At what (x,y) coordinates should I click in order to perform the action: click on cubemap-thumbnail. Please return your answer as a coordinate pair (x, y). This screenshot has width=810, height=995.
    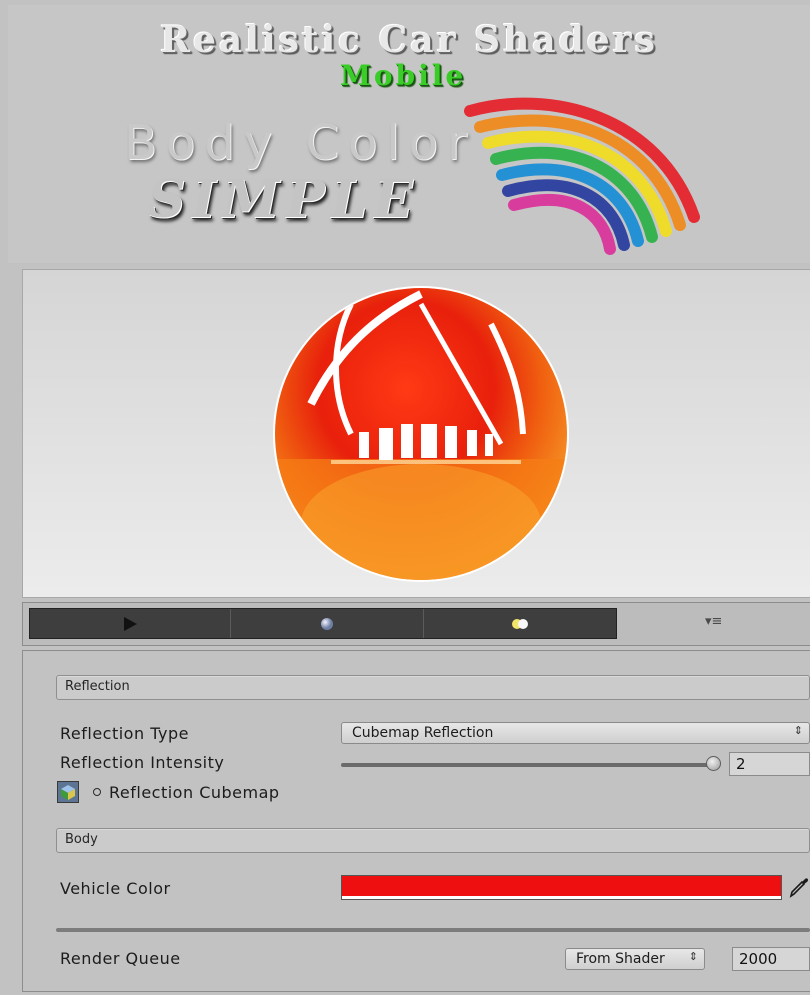
    Looking at the image, I should click on (68, 792).